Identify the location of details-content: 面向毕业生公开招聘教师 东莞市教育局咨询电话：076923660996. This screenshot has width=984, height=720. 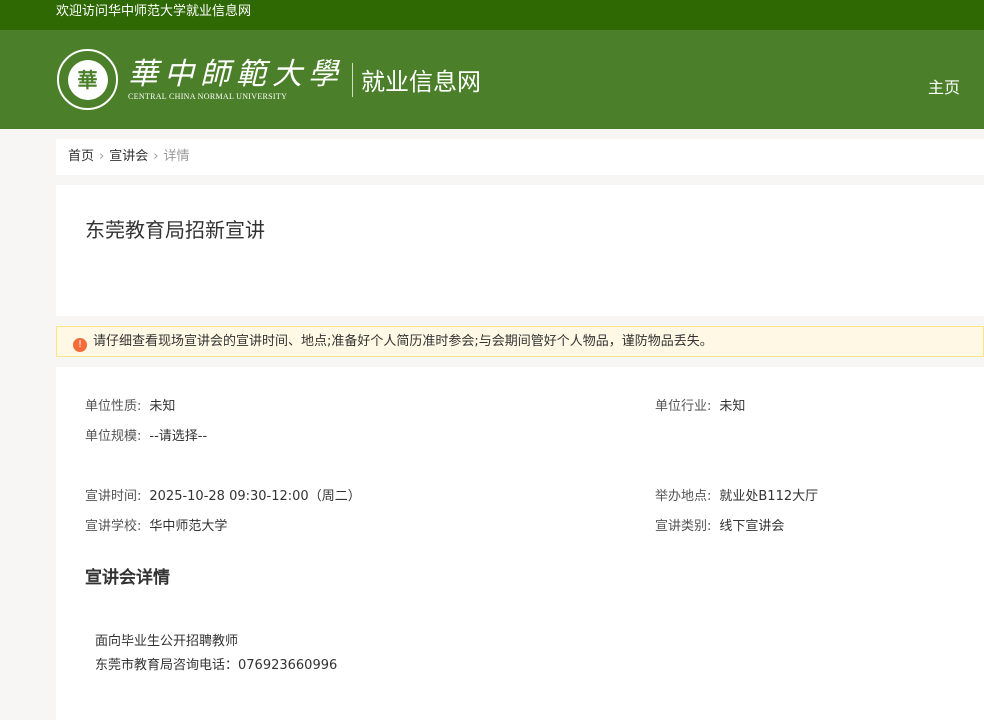
(216, 653).